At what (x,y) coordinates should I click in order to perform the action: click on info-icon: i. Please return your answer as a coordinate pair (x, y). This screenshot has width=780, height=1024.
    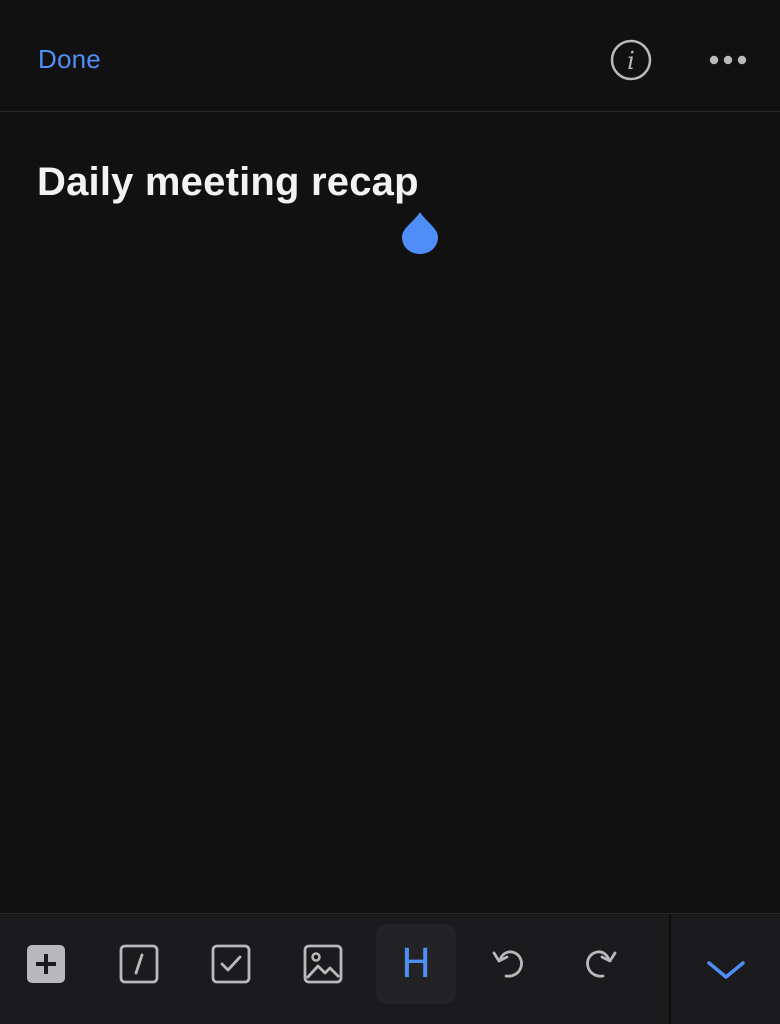
    Looking at the image, I should click on (631, 60).